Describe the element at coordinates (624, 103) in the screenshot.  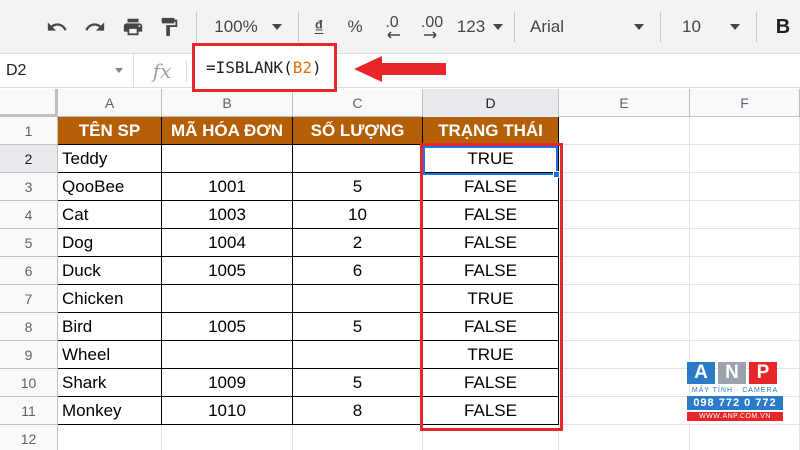
I see `column-header-e: E` at that location.